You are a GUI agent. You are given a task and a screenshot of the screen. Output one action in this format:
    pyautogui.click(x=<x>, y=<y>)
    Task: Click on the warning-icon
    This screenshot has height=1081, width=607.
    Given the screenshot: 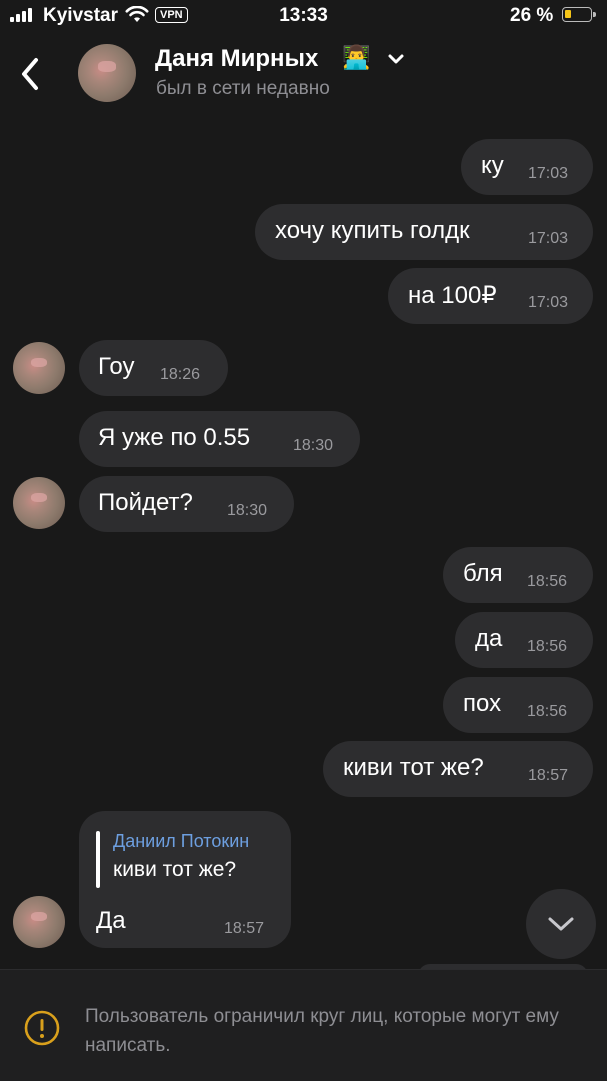 What is the action you would take?
    pyautogui.click(x=42, y=1028)
    